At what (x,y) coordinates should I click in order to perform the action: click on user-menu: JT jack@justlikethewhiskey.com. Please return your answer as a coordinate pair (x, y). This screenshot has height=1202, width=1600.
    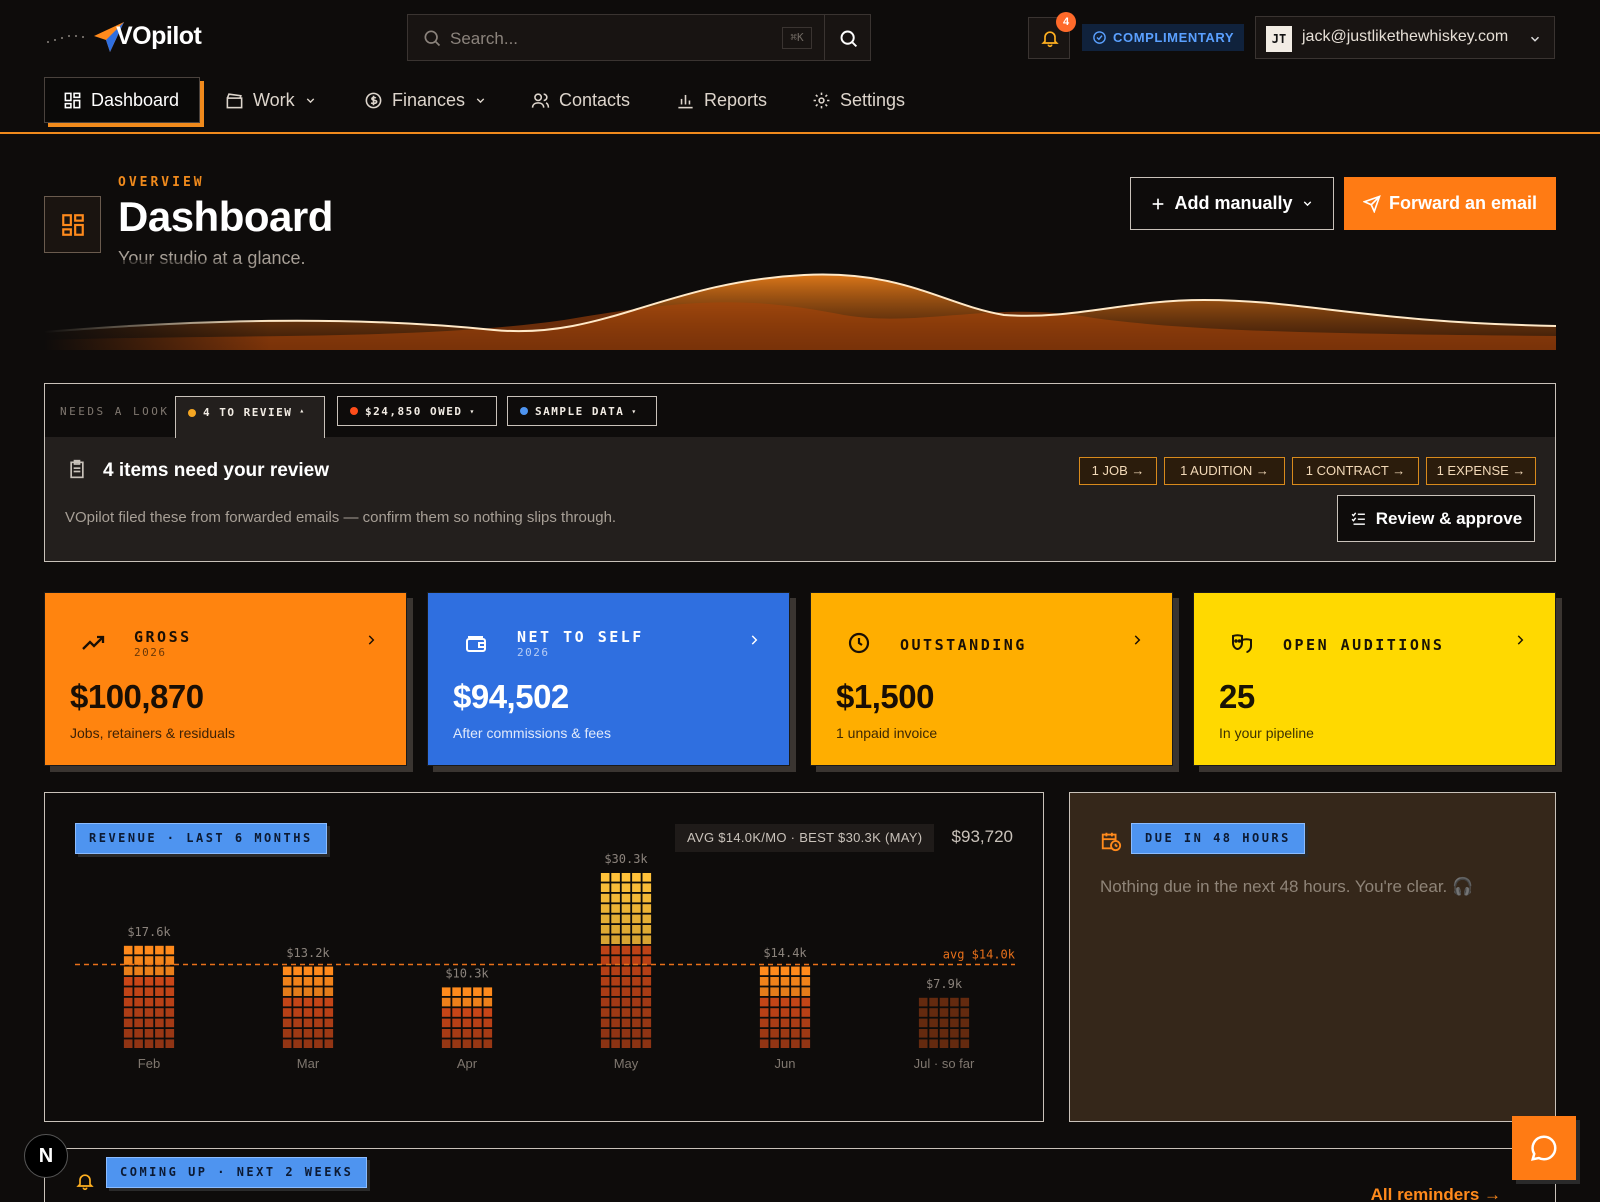
    Looking at the image, I should click on (1405, 37).